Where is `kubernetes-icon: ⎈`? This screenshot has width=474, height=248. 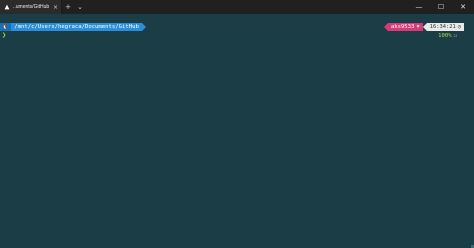
kubernetes-icon: ⎈ is located at coordinates (418, 27).